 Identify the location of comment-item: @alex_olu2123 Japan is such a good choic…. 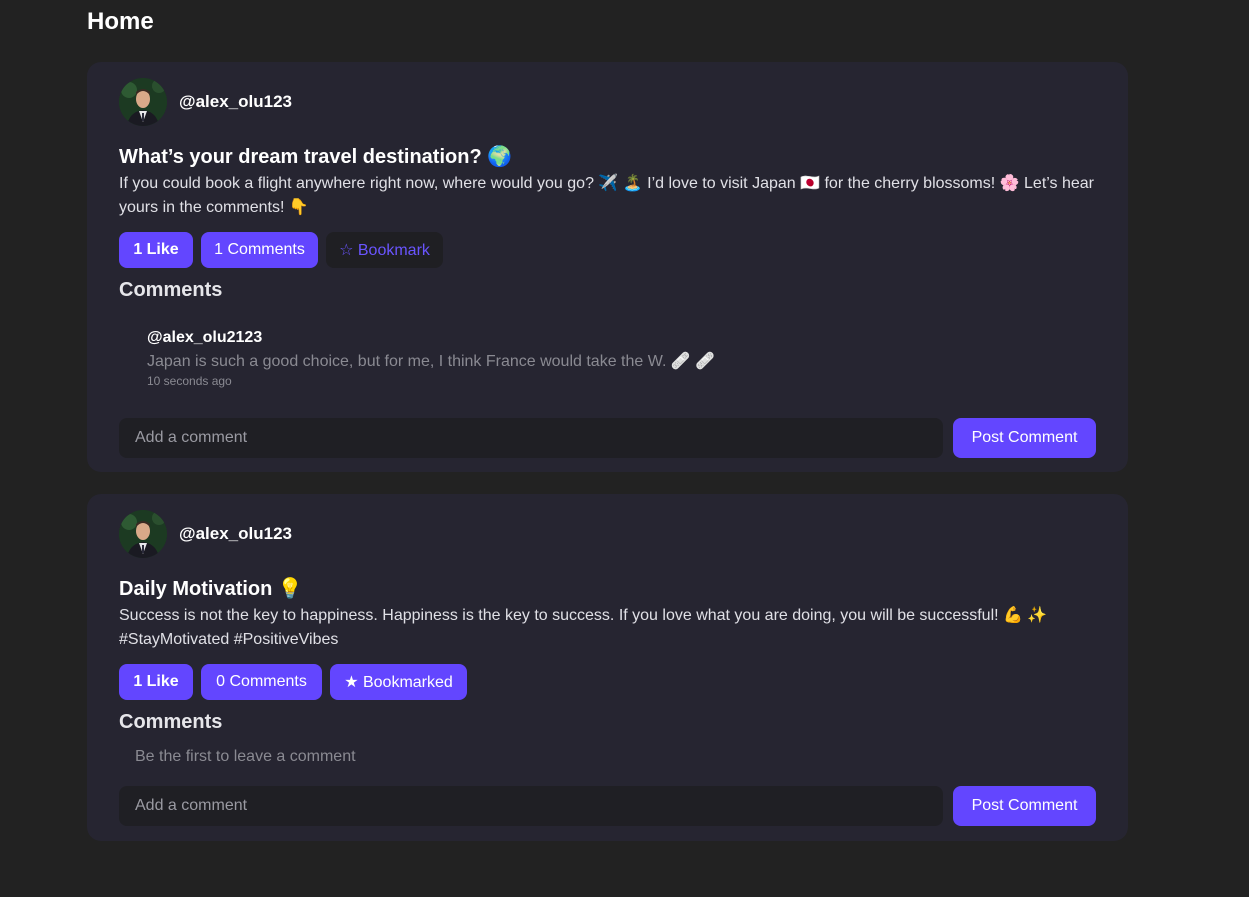
(431, 358).